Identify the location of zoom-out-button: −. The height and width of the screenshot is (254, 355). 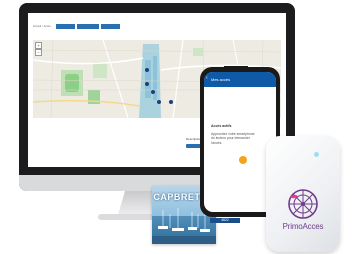
(38, 52).